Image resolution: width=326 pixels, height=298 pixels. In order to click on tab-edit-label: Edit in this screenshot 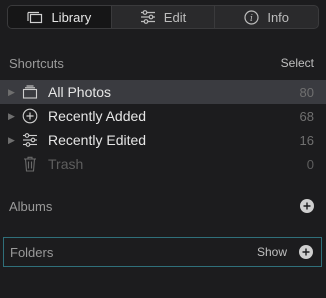, I will do `click(175, 17)`.